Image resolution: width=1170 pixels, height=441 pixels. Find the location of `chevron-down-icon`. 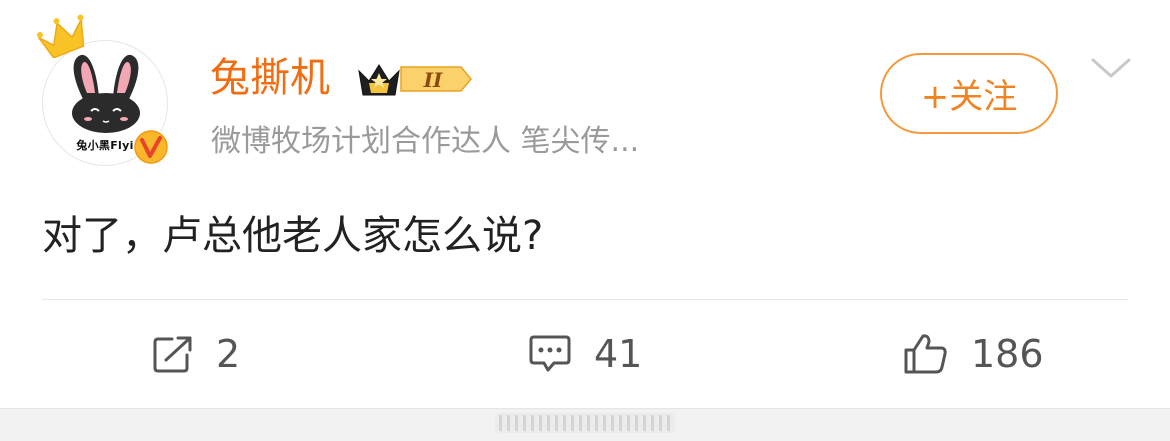

chevron-down-icon is located at coordinates (1111, 68).